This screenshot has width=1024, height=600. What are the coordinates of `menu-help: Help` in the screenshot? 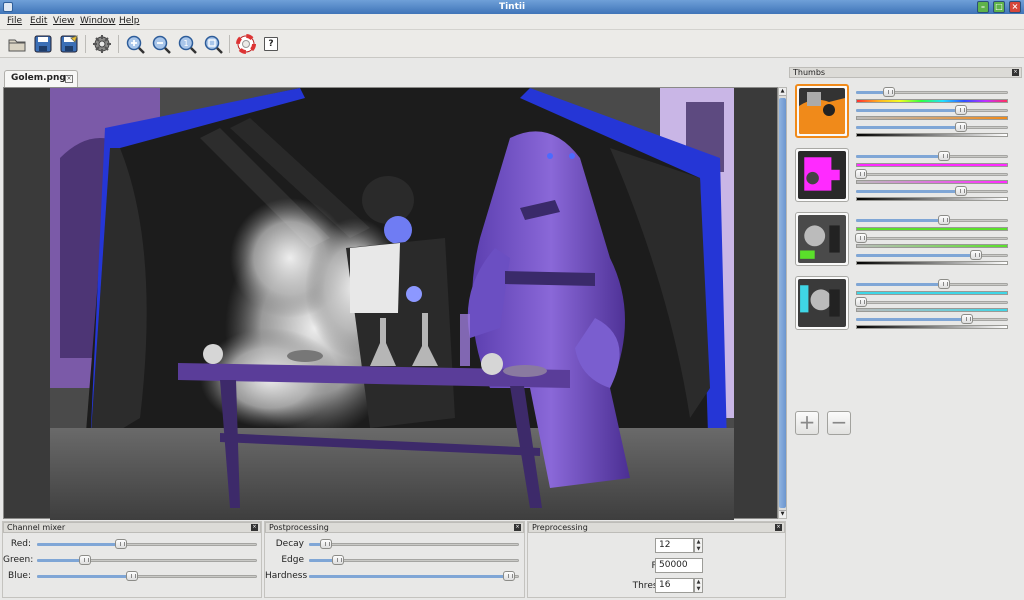 It's located at (129, 21).